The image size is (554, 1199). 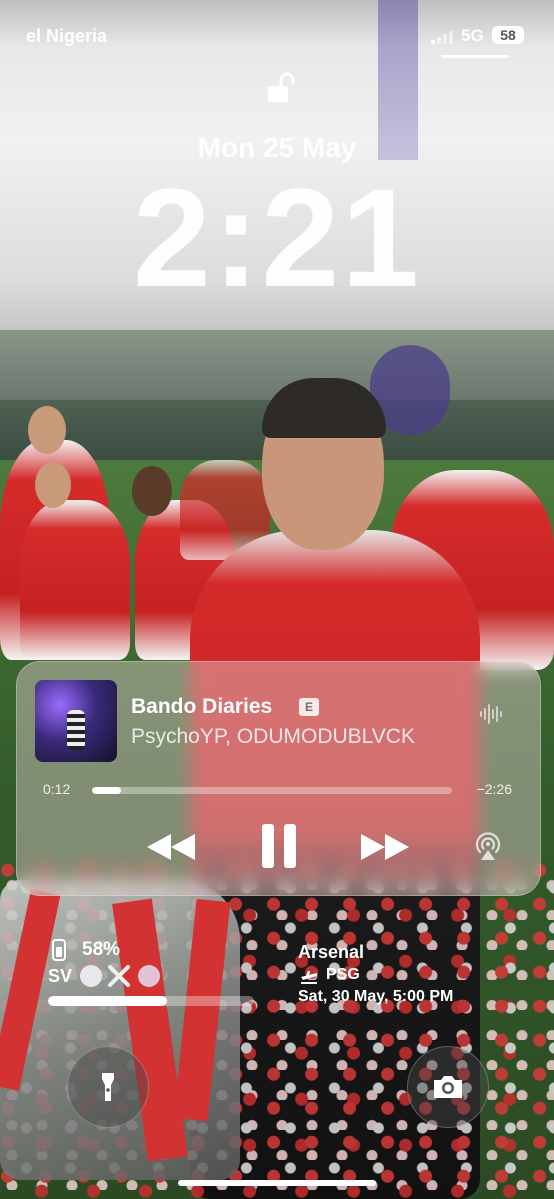 What do you see at coordinates (309, 707) in the screenshot?
I see `explicit-badge: E` at bounding box center [309, 707].